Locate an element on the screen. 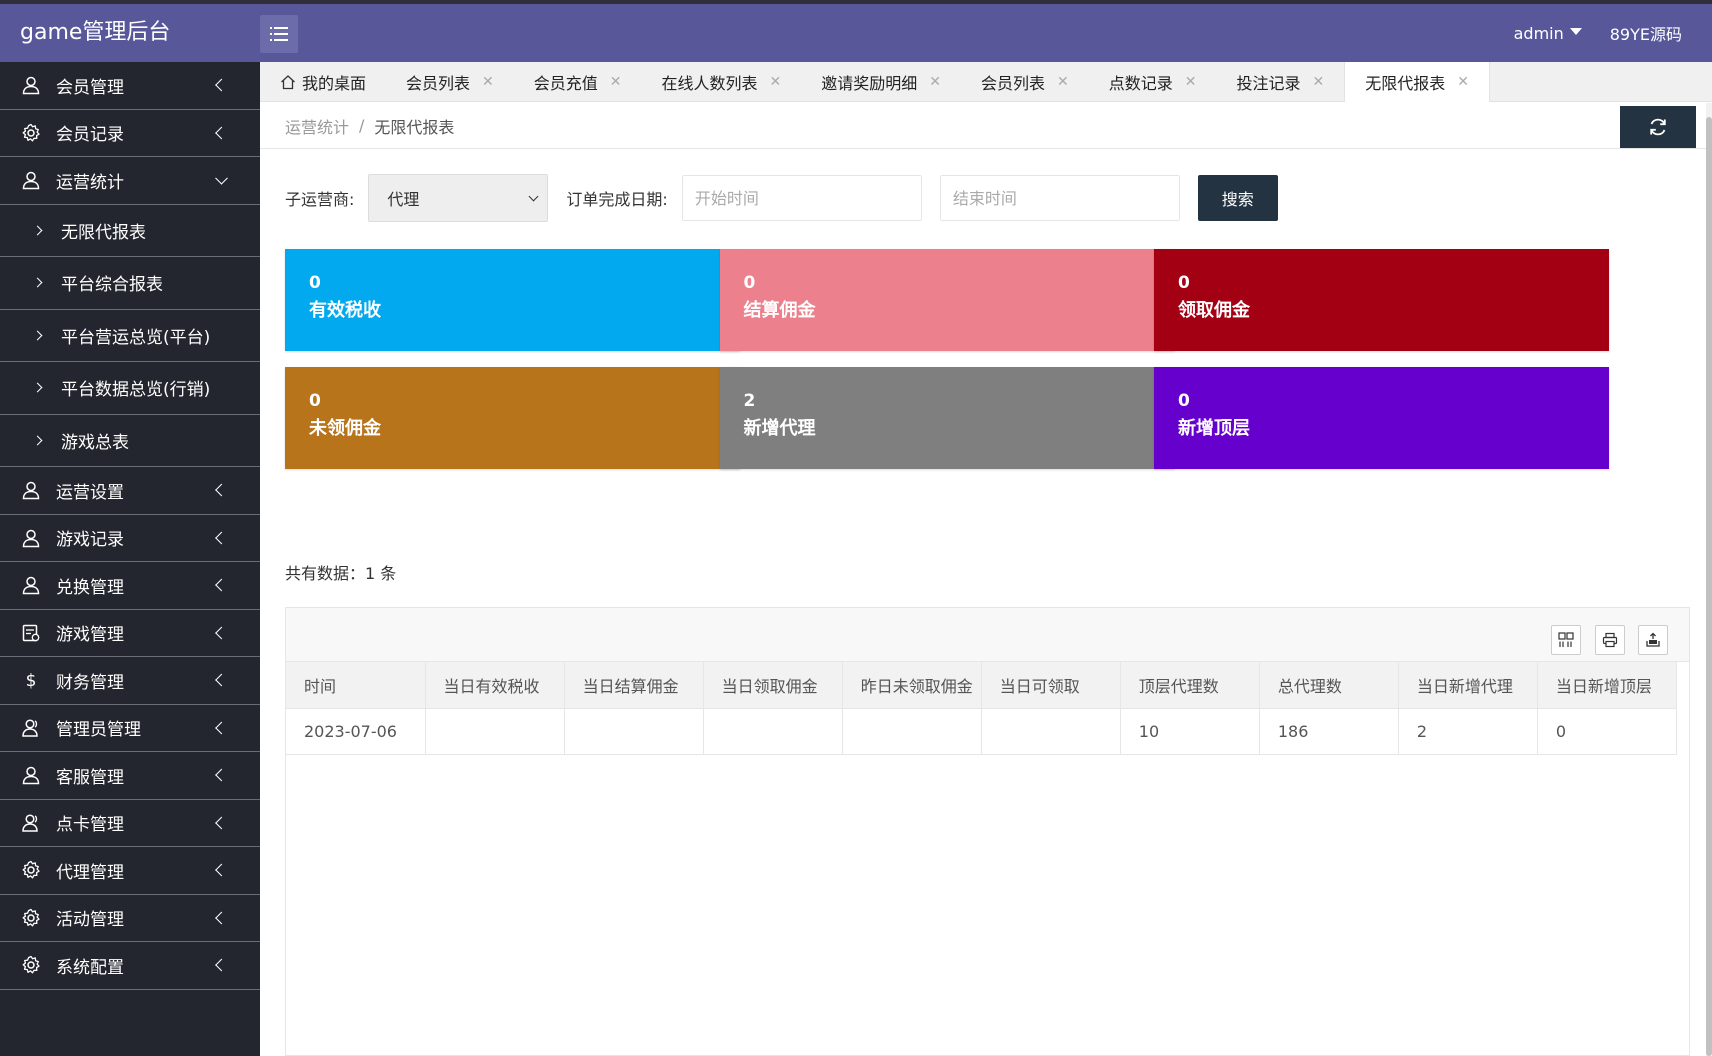 Image resolution: width=1712 pixels, height=1056 pixels. print-button is located at coordinates (1610, 640).